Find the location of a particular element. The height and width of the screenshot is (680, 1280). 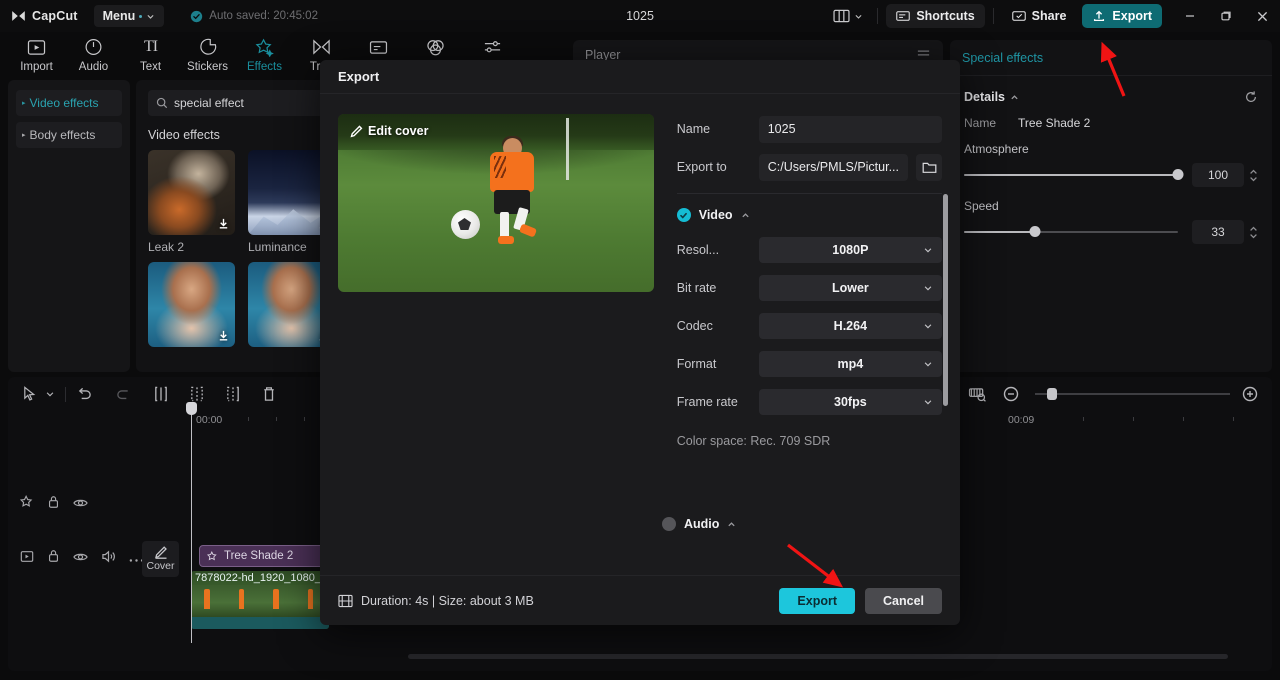

volume-icon is located at coordinates (108, 559).